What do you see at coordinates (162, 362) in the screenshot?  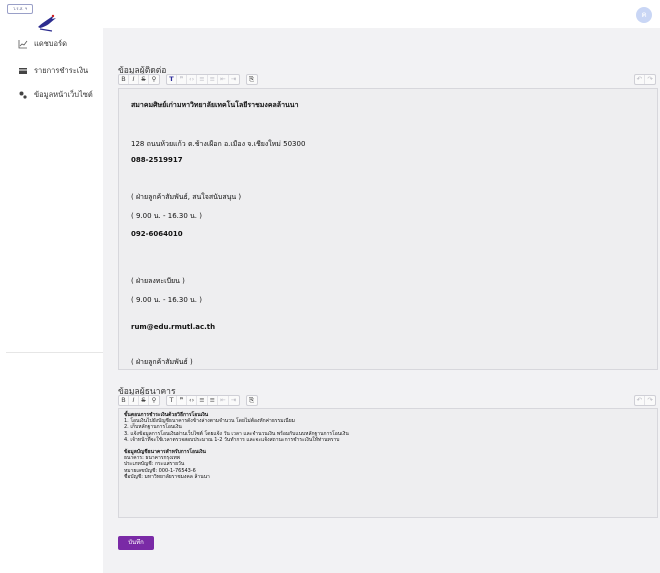 I see `editor-line: ( ฝ่ายลูกค้าสัมพันธ์ )` at bounding box center [162, 362].